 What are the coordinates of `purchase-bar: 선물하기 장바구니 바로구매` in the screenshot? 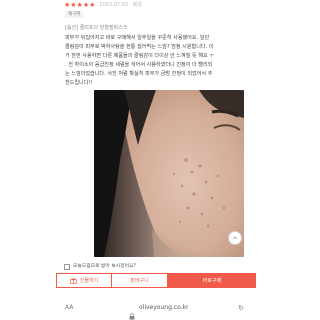 It's located at (156, 280).